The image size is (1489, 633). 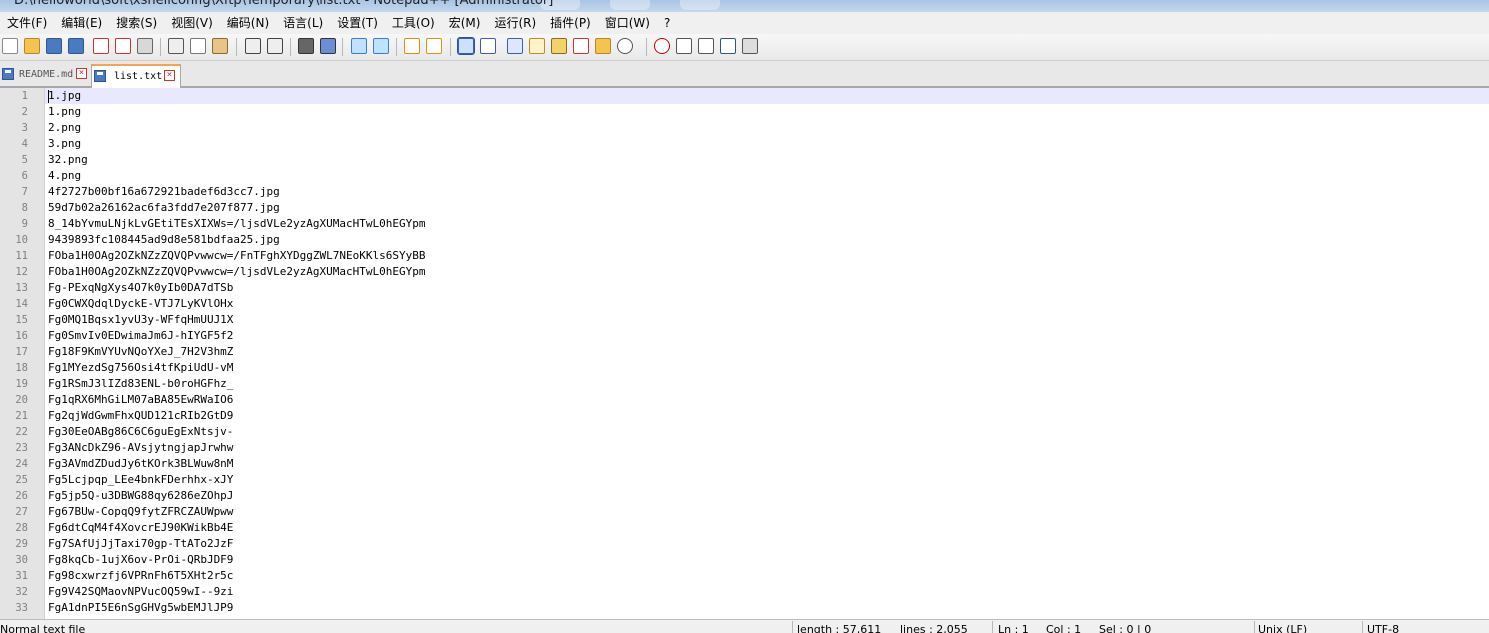 What do you see at coordinates (465, 23) in the screenshot?
I see `menu-item: 宏(M)` at bounding box center [465, 23].